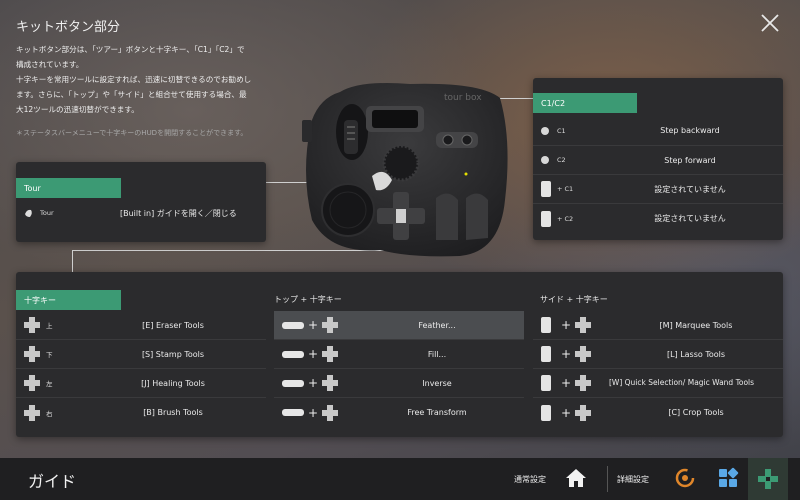 The width and height of the screenshot is (800, 500). I want to click on c1-button-icon, so click(545, 130).